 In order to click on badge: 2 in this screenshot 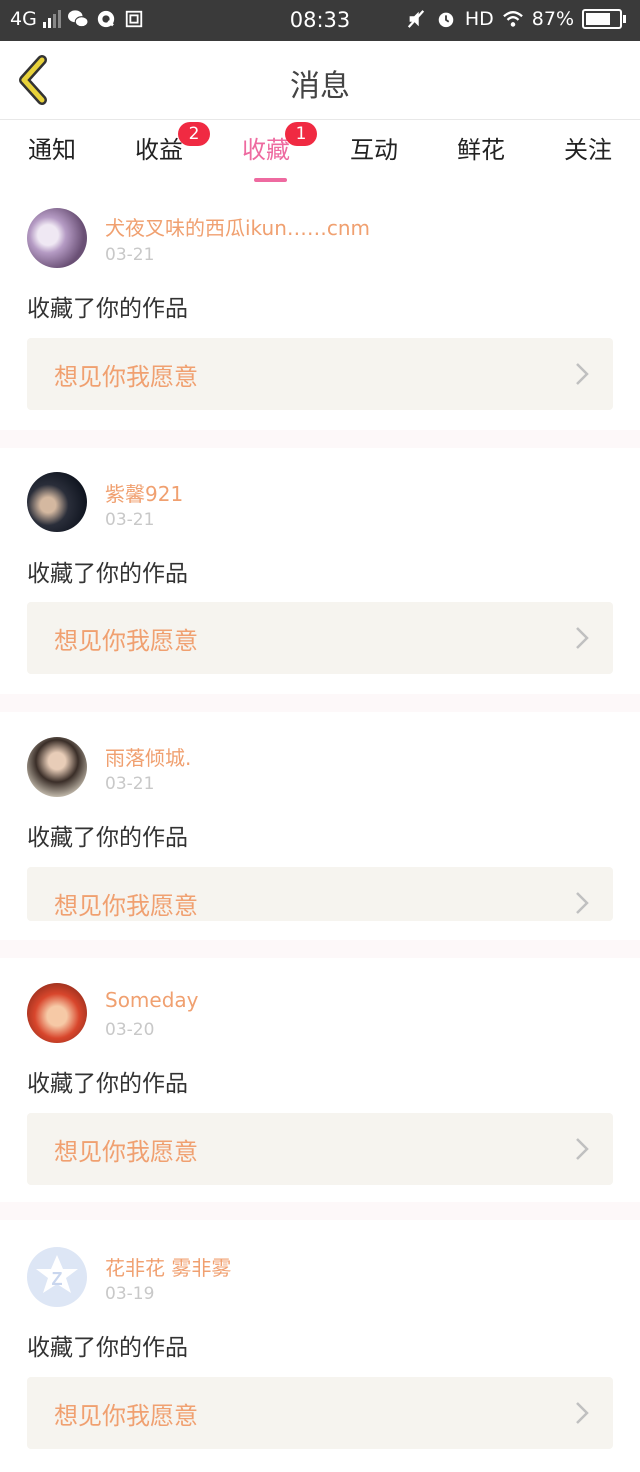, I will do `click(194, 134)`.